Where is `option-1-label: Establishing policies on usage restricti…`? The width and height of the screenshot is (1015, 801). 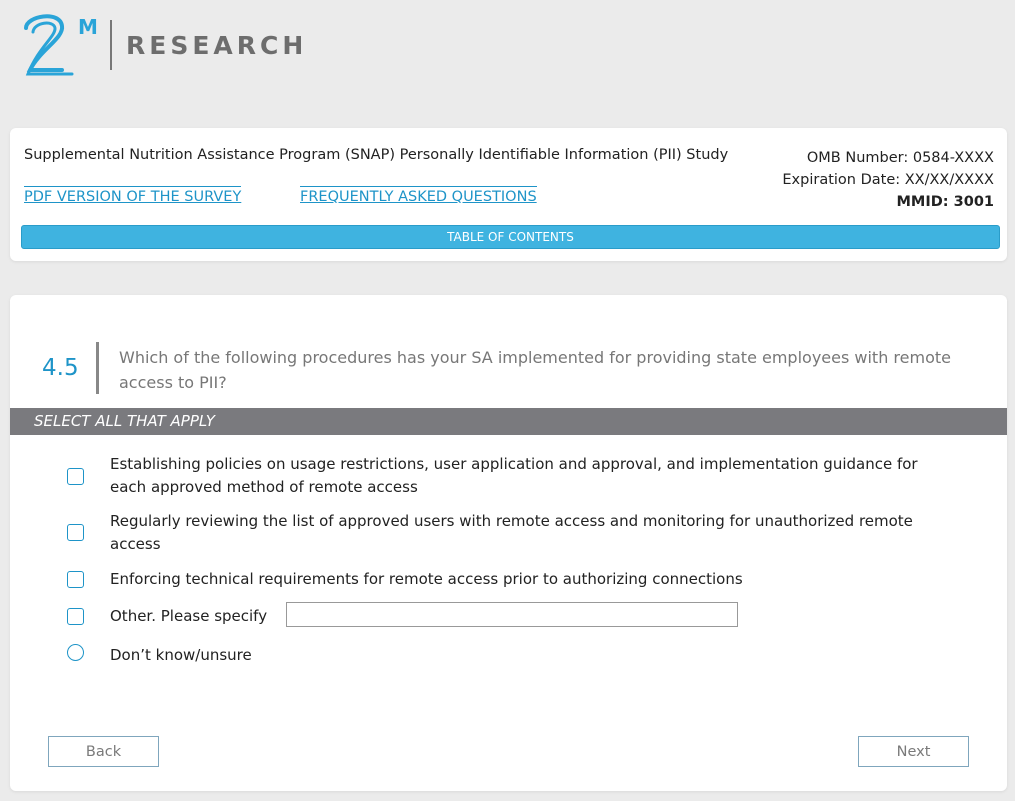
option-1-label: Establishing policies on usage restricti… is located at coordinates (525, 475).